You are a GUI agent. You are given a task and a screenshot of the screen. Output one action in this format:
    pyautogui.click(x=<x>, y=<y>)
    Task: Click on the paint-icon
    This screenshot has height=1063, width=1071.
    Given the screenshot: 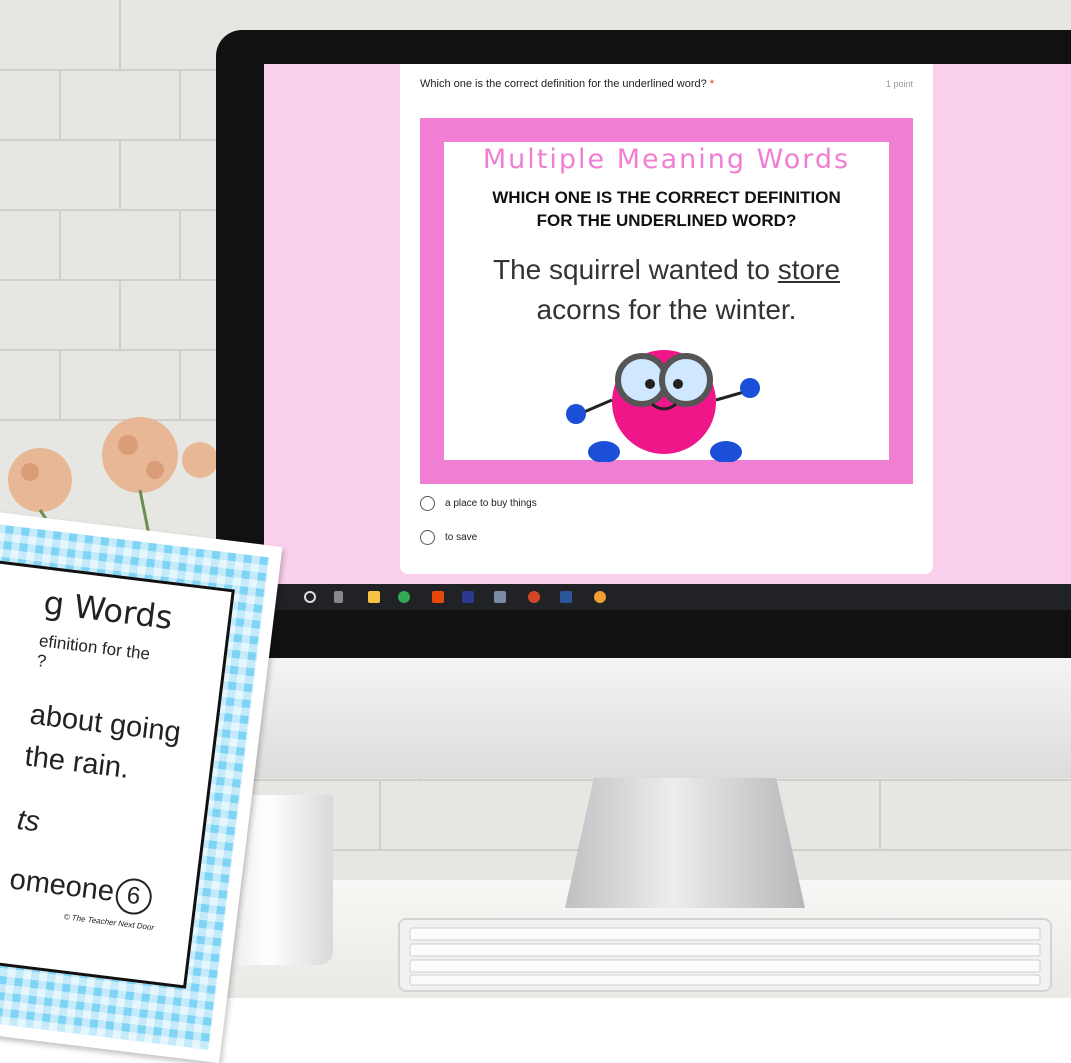 What is the action you would take?
    pyautogui.click(x=600, y=597)
    